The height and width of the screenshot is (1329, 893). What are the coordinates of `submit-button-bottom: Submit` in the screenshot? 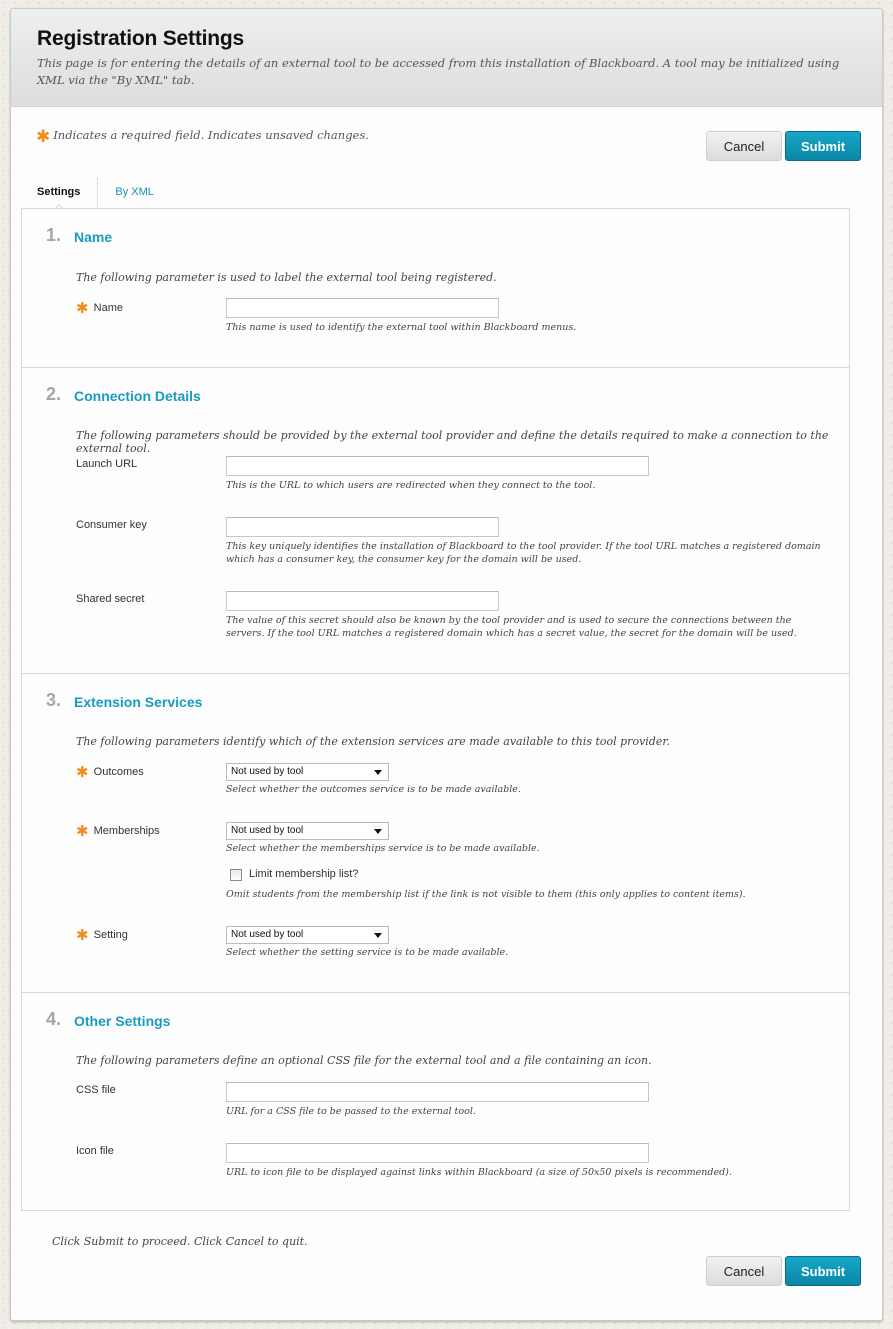 It's located at (823, 1271).